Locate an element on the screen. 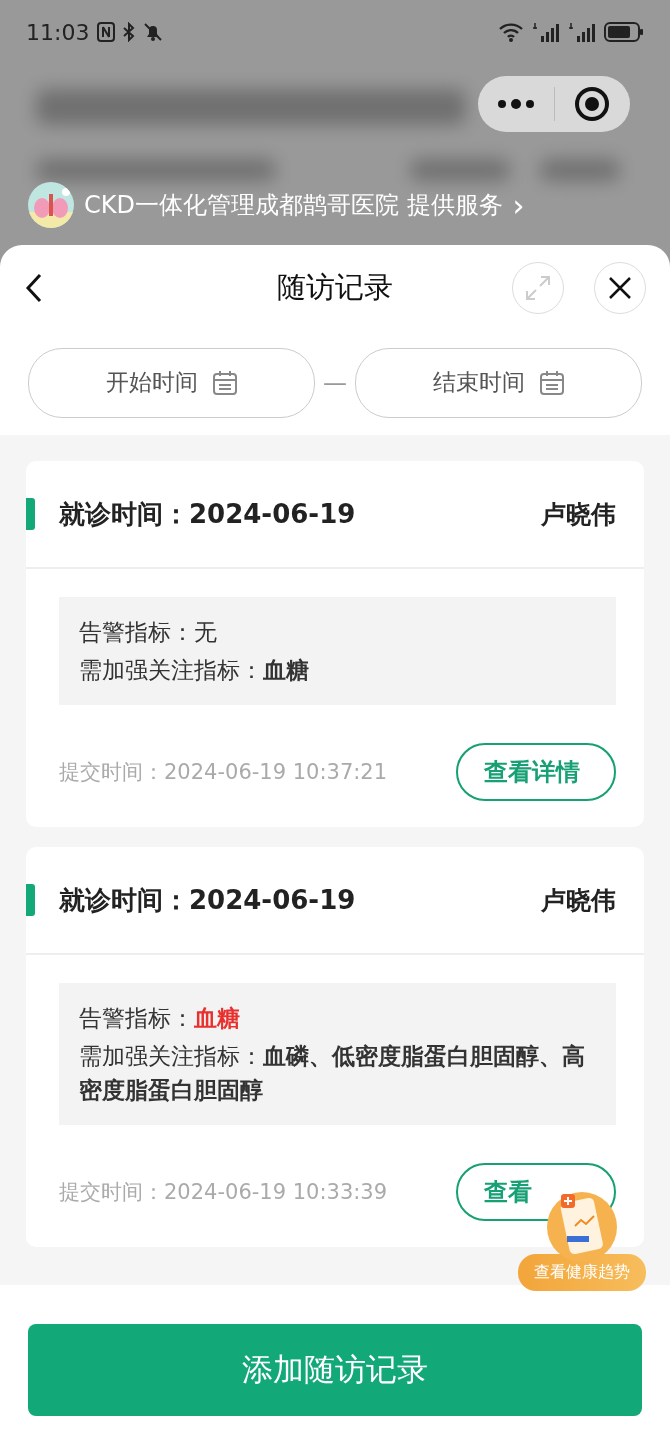 This screenshot has width=670, height=1454. provider-text: CKD一体化管理成都鹊哥医院 提供服务 is located at coordinates (293, 205).